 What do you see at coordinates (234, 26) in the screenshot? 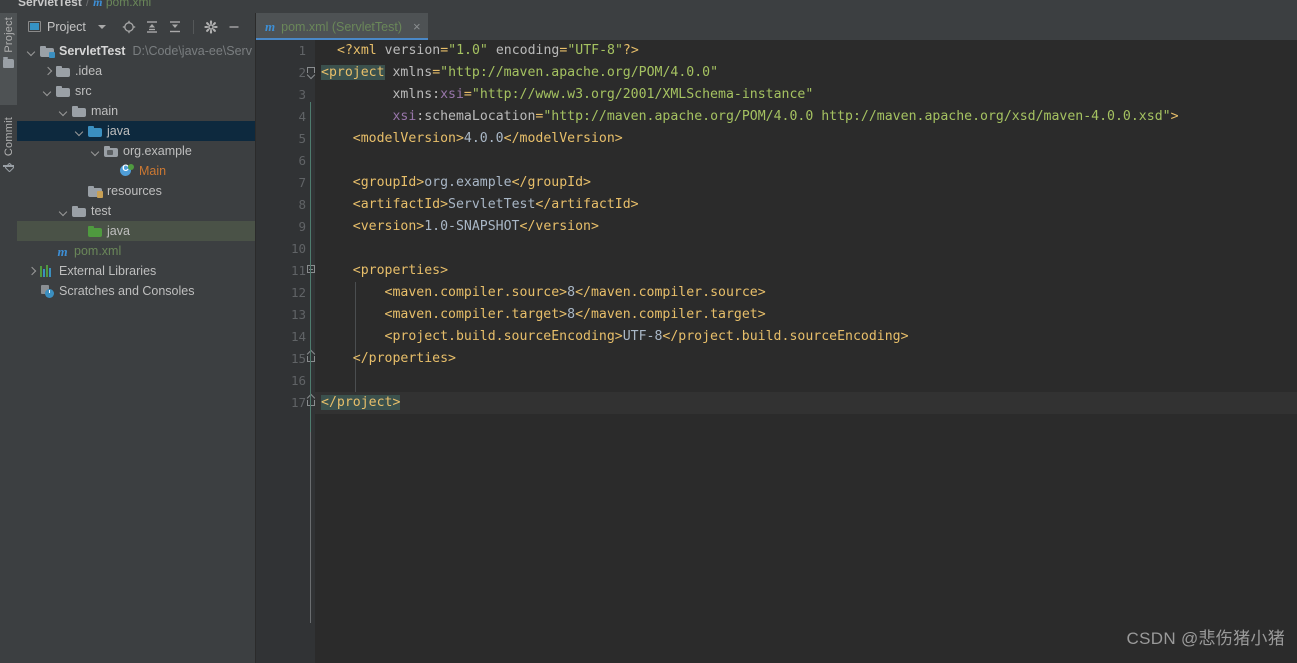
I see `hide-panel-button` at bounding box center [234, 26].